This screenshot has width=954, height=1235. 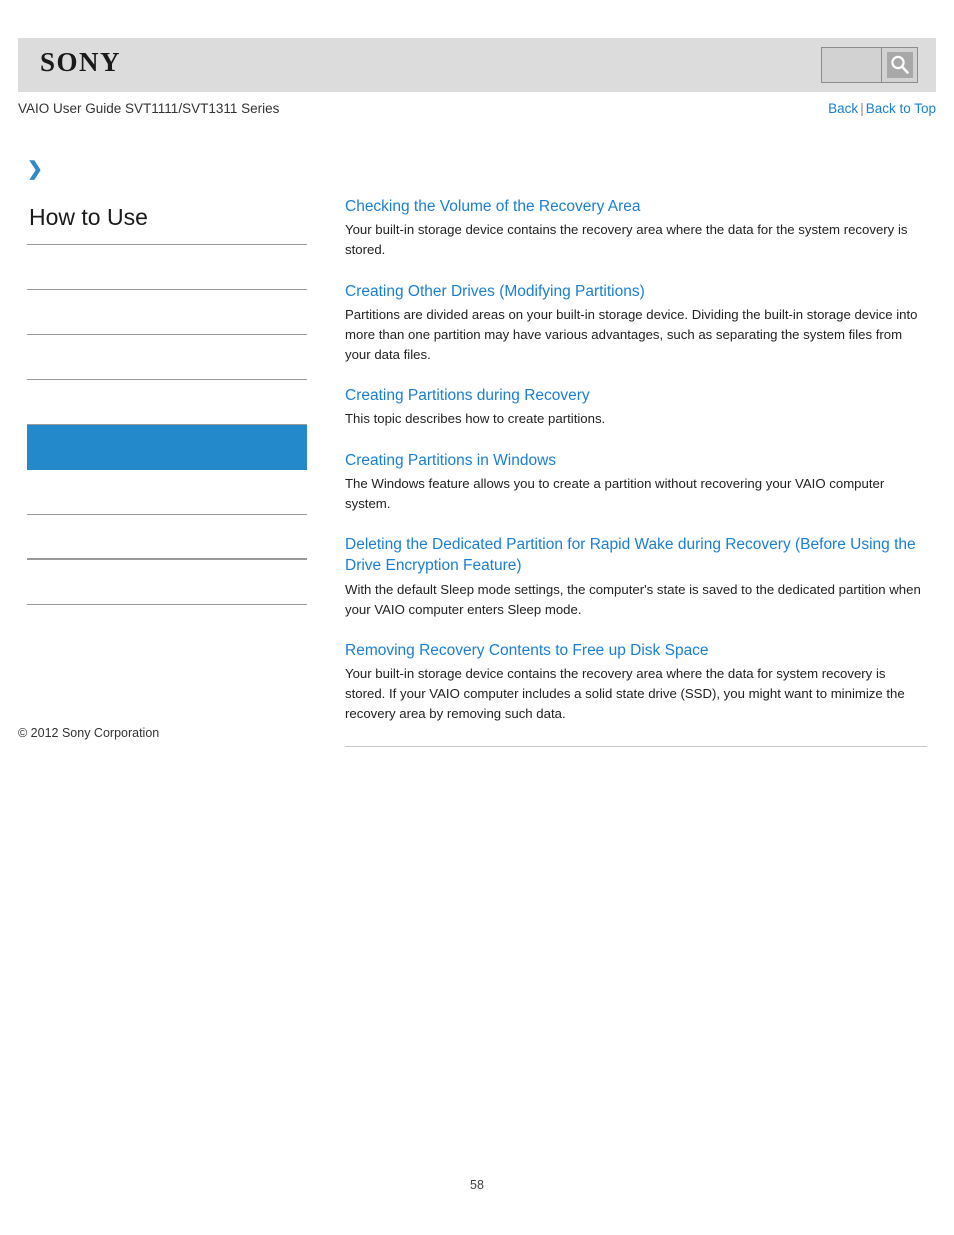 I want to click on page-title: VAIO User Guide SVT1111/SVT1311 Series, so click(x=149, y=108).